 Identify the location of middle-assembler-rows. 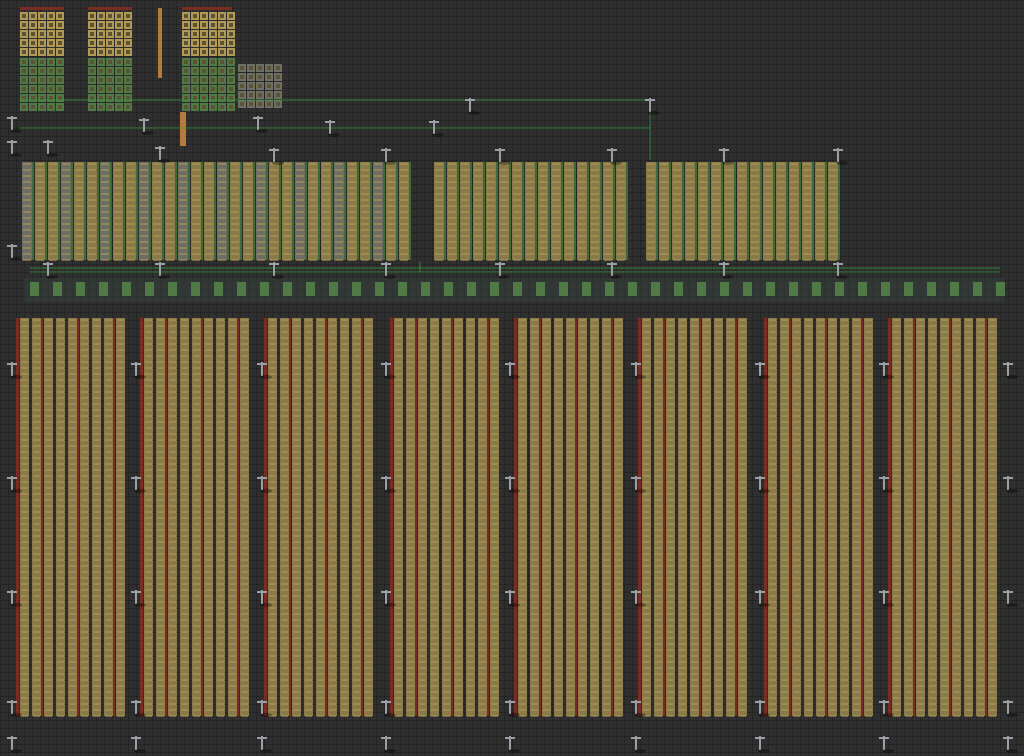
(431, 211).